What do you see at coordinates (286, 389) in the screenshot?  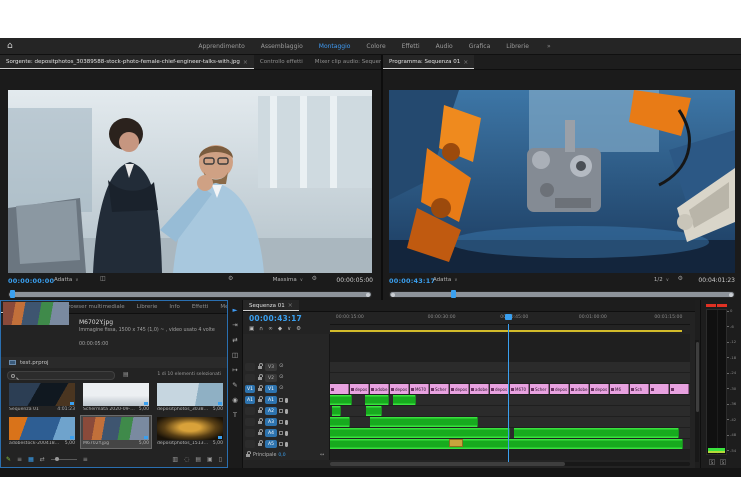 I see `video-track-header-v1: V1 V1 ⊙` at bounding box center [286, 389].